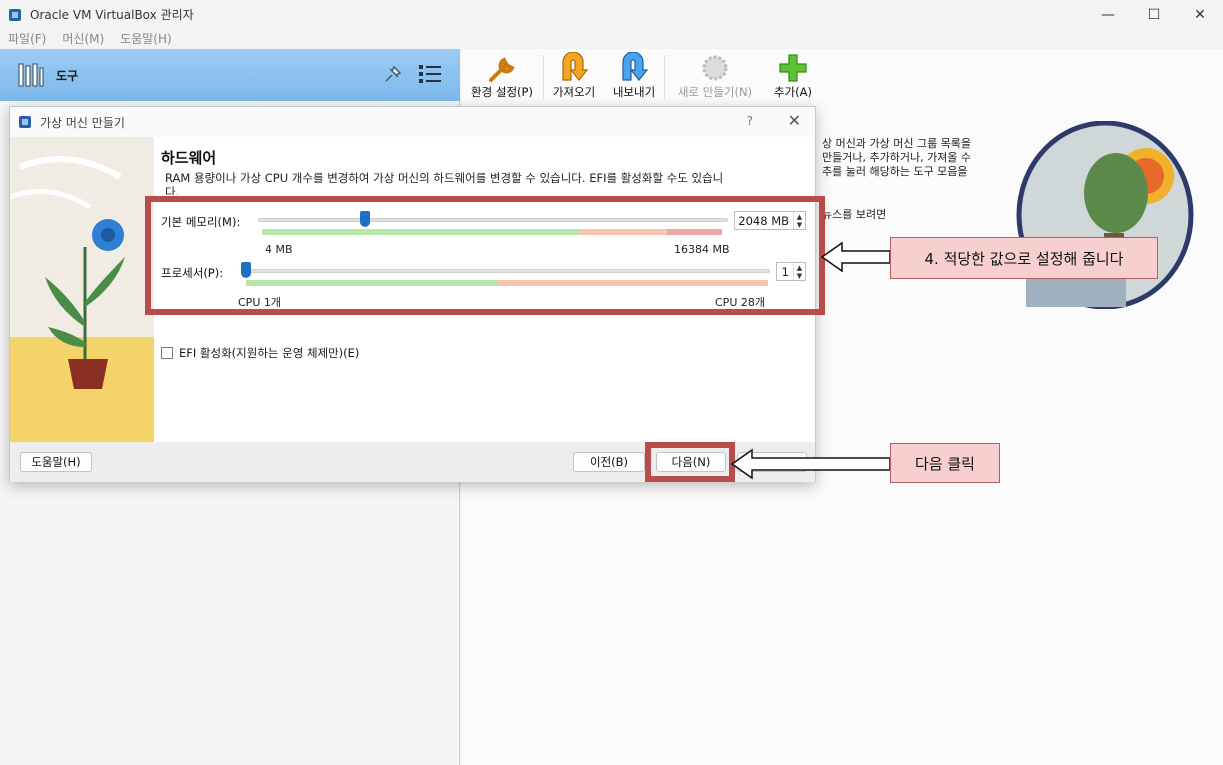 This screenshot has width=1223, height=765. I want to click on page-heading: 하드웨어, so click(189, 158).